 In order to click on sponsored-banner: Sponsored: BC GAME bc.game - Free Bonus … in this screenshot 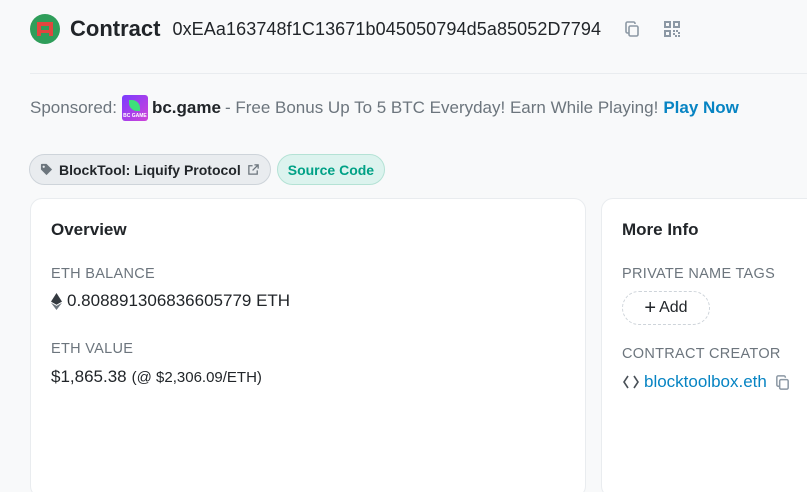, I will do `click(384, 108)`.